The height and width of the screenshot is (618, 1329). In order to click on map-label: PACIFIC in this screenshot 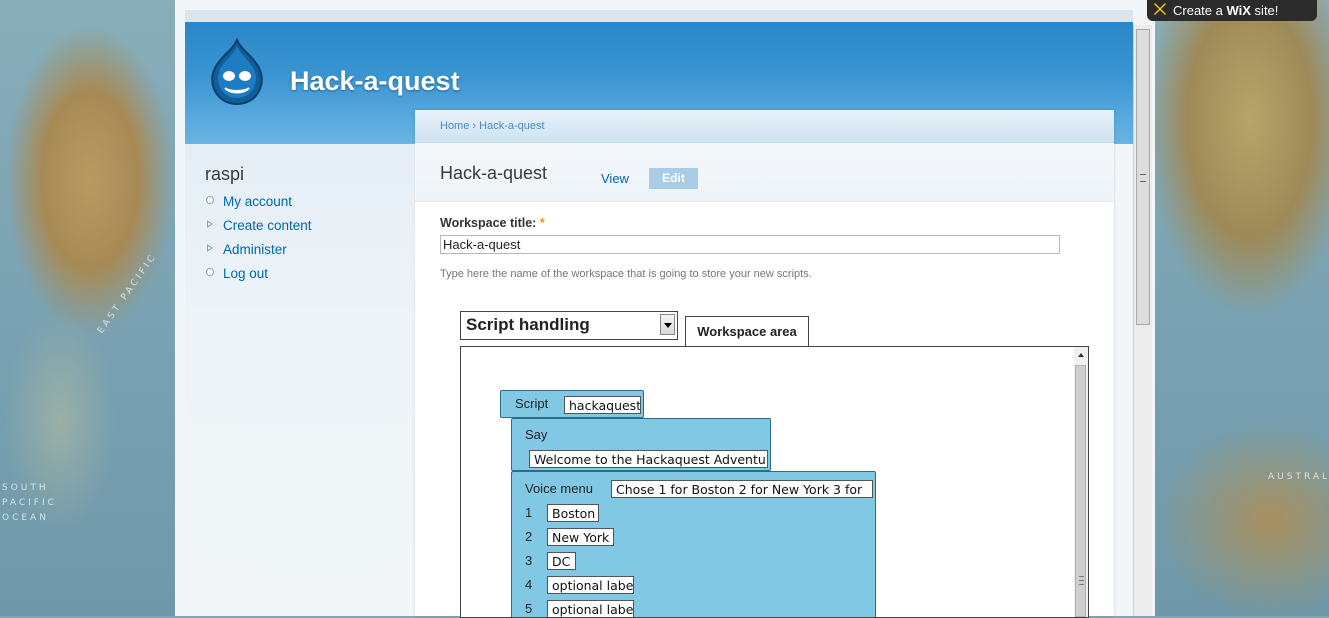, I will do `click(29, 503)`.